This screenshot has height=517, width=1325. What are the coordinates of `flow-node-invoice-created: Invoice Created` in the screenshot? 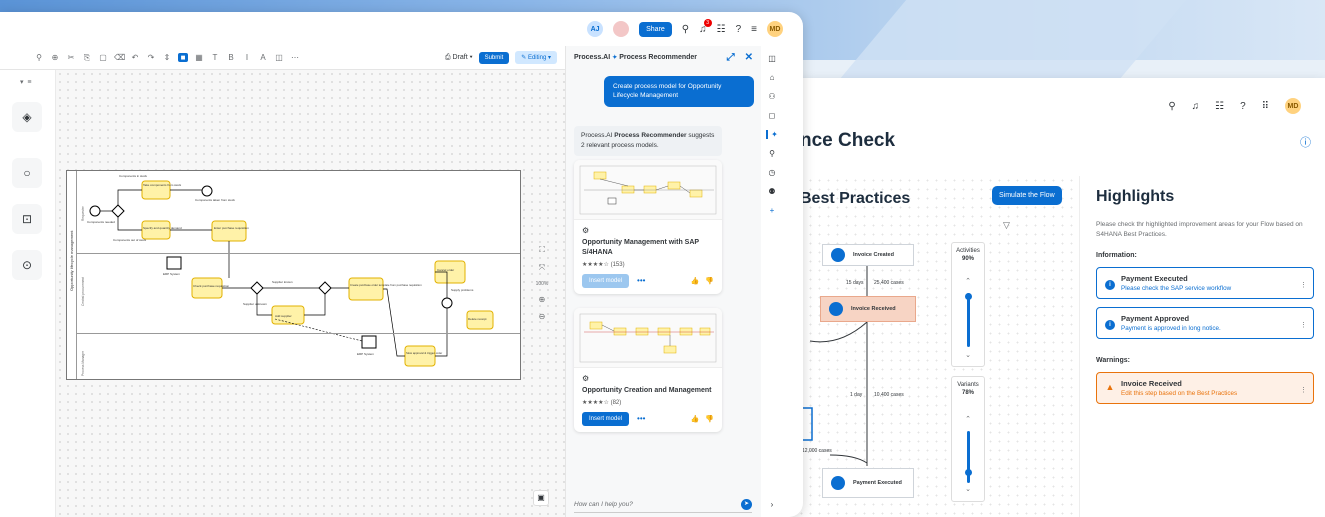 It's located at (868, 255).